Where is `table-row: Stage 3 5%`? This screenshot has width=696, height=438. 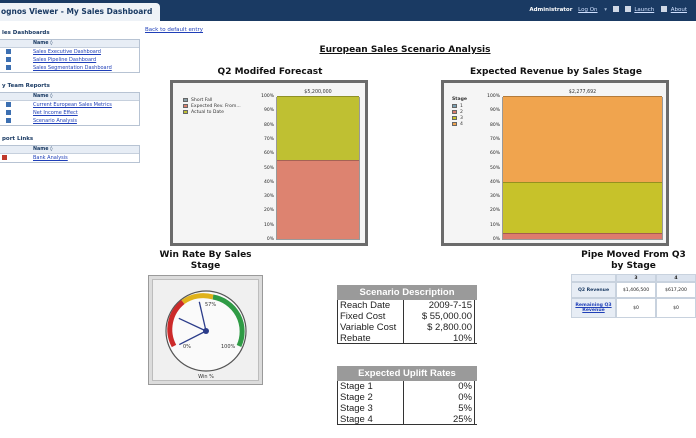
table-row: Stage 3 5% is located at coordinates (407, 408).